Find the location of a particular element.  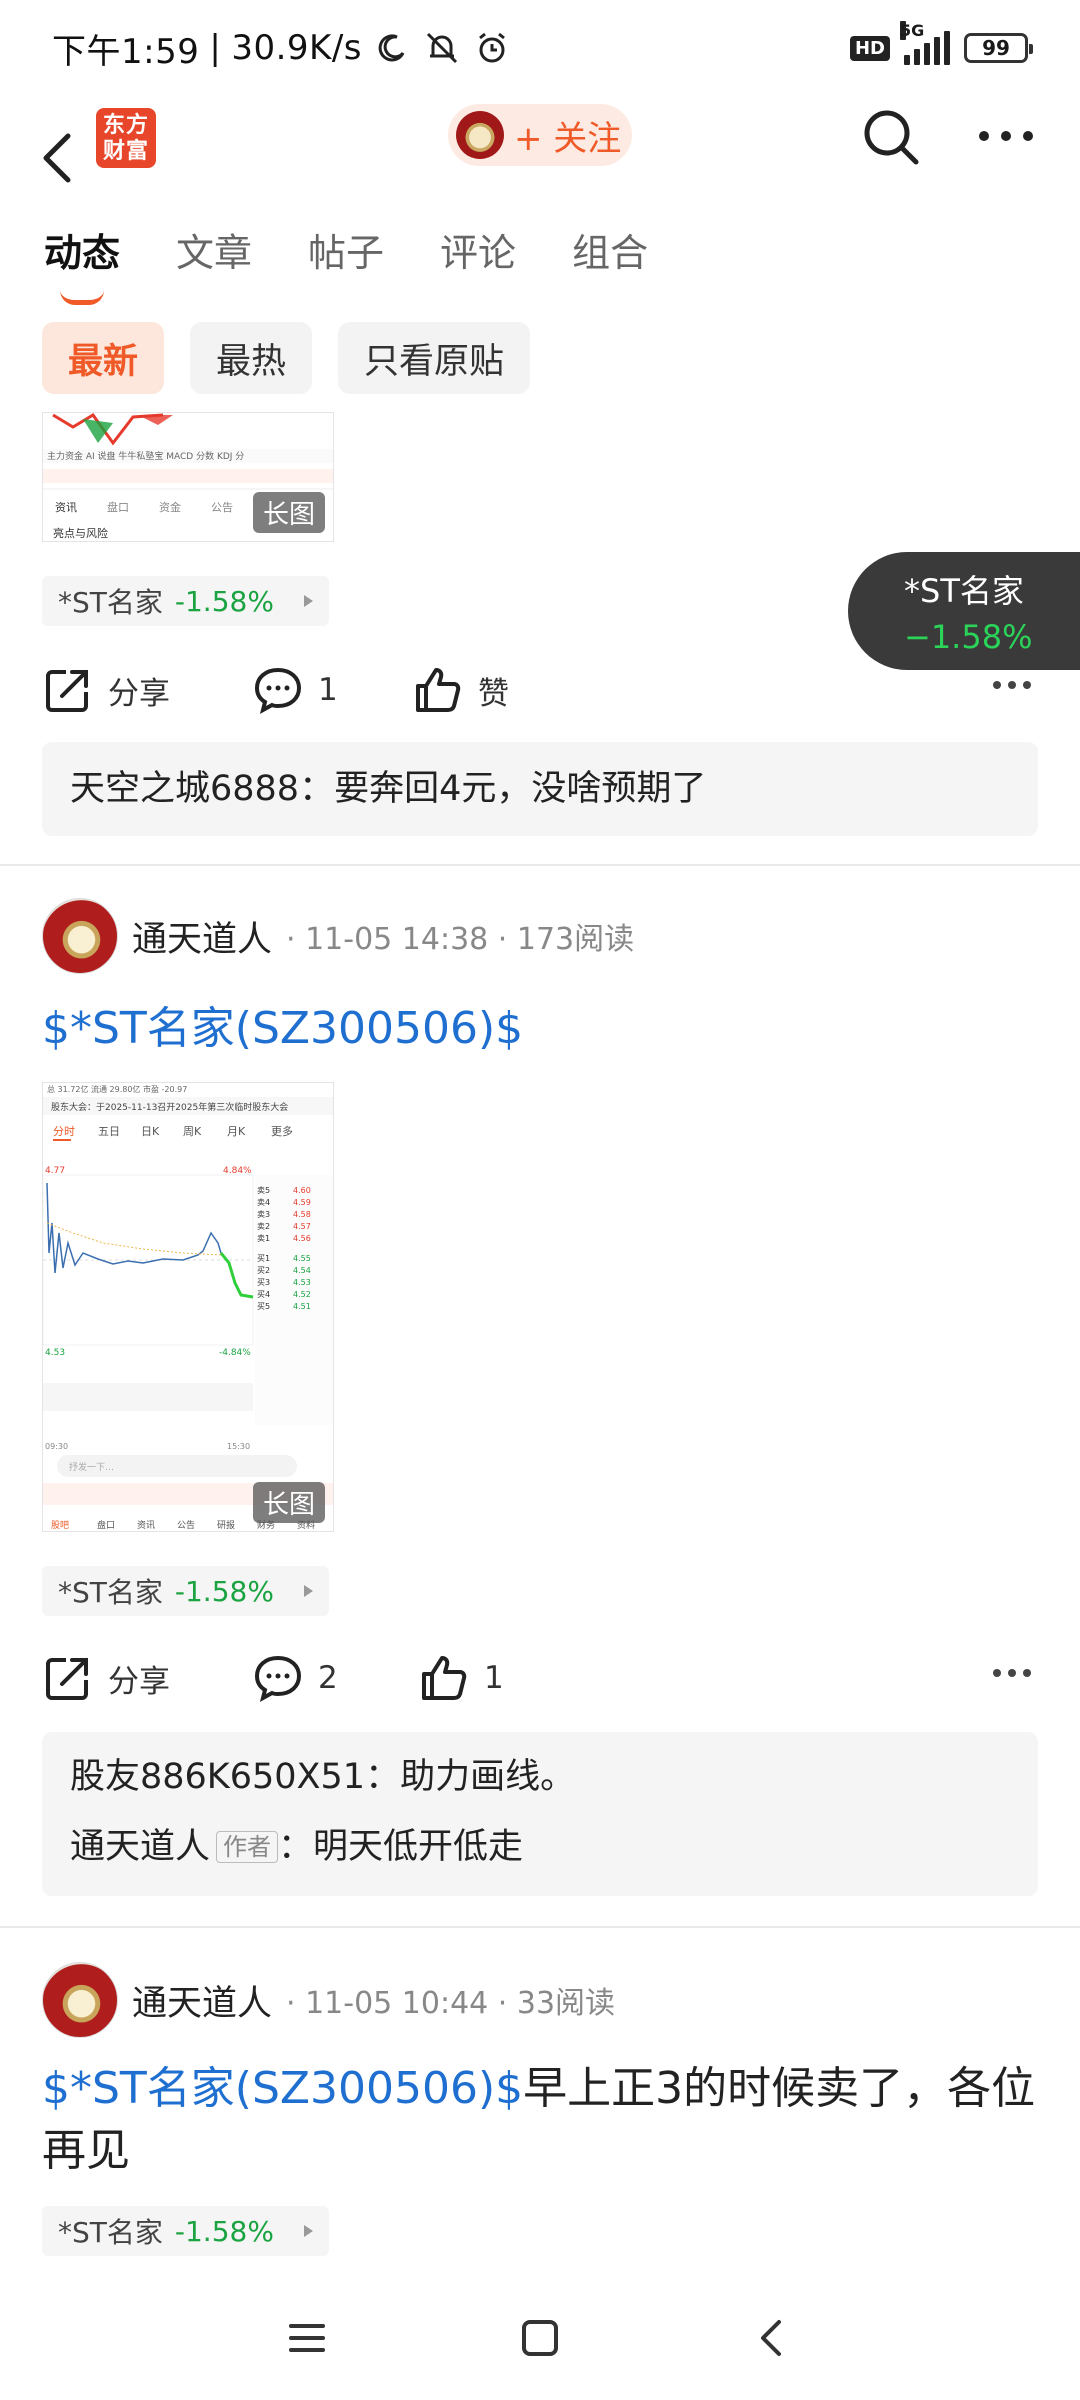

profile-tabs: 动态 文章 帖子 评论 组合 is located at coordinates (346, 263).